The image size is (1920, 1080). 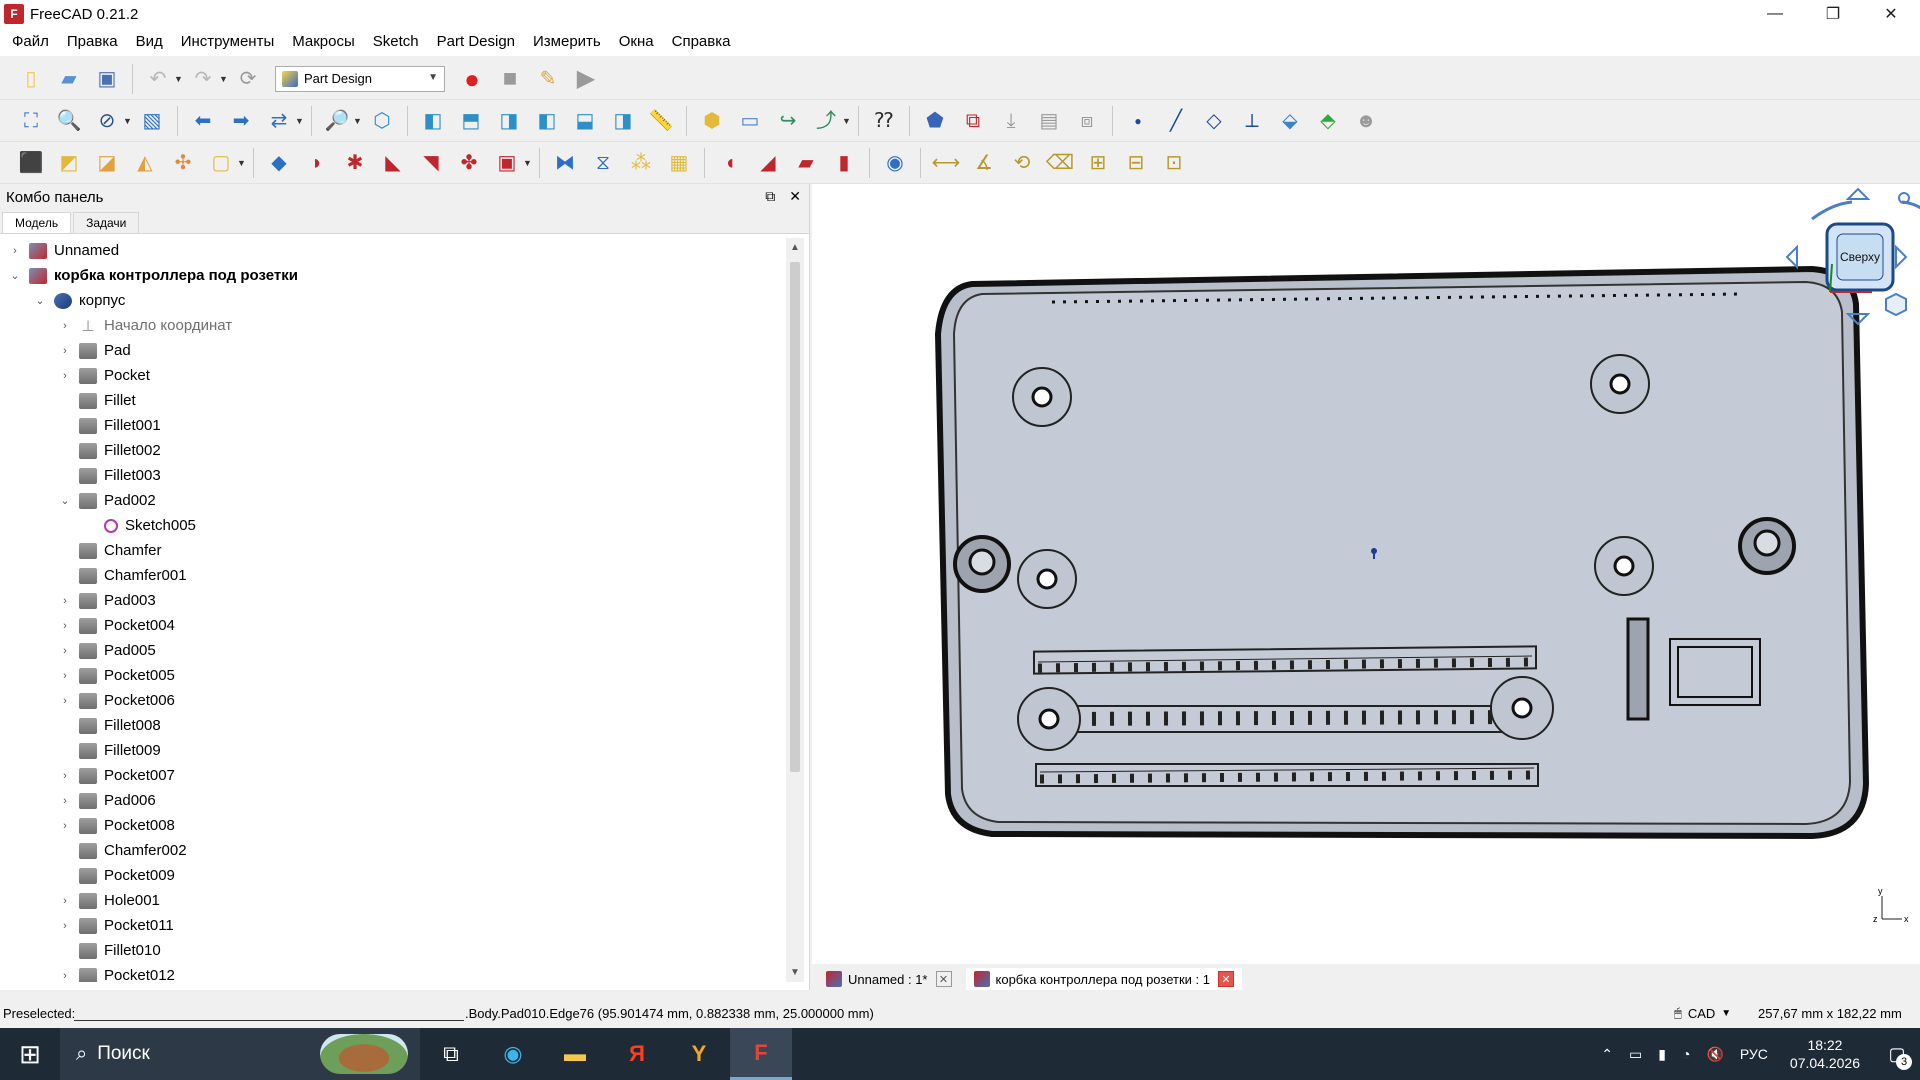 I want to click on fit-selection-icon: 🔍, so click(x=69, y=121).